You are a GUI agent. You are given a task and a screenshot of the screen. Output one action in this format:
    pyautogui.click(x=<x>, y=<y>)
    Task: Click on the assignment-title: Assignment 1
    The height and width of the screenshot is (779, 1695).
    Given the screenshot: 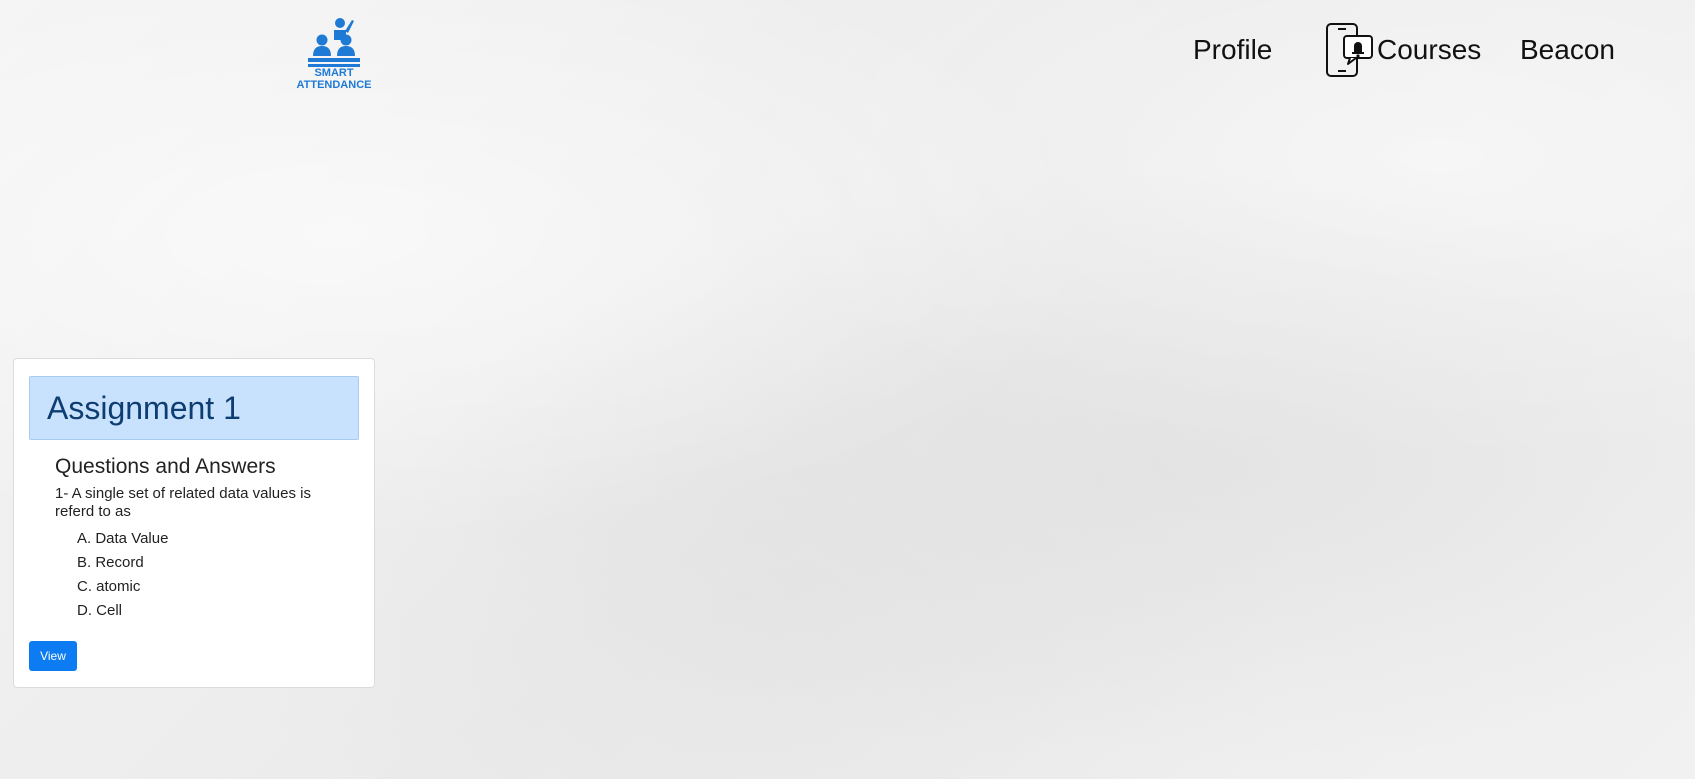 What is the action you would take?
    pyautogui.click(x=194, y=408)
    